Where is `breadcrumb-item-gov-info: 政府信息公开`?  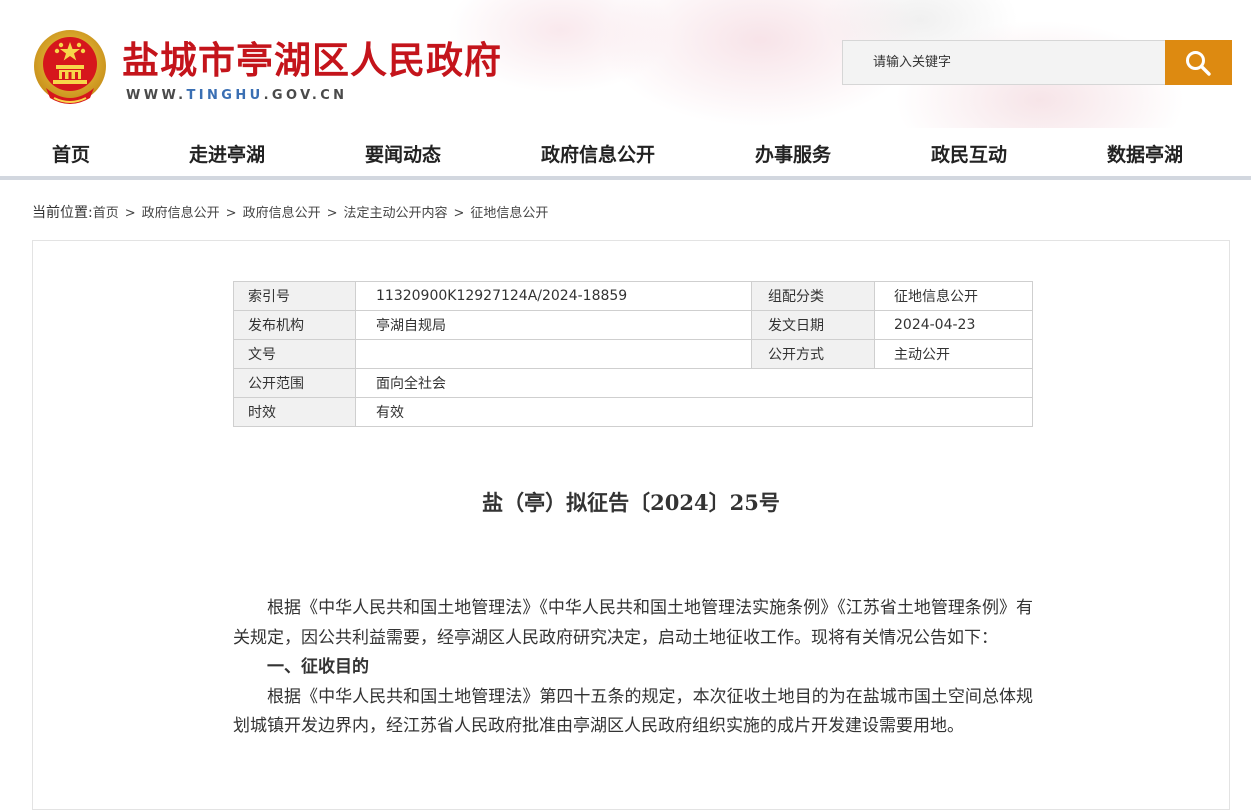
breadcrumb-item-gov-info: 政府信息公开 is located at coordinates (181, 213).